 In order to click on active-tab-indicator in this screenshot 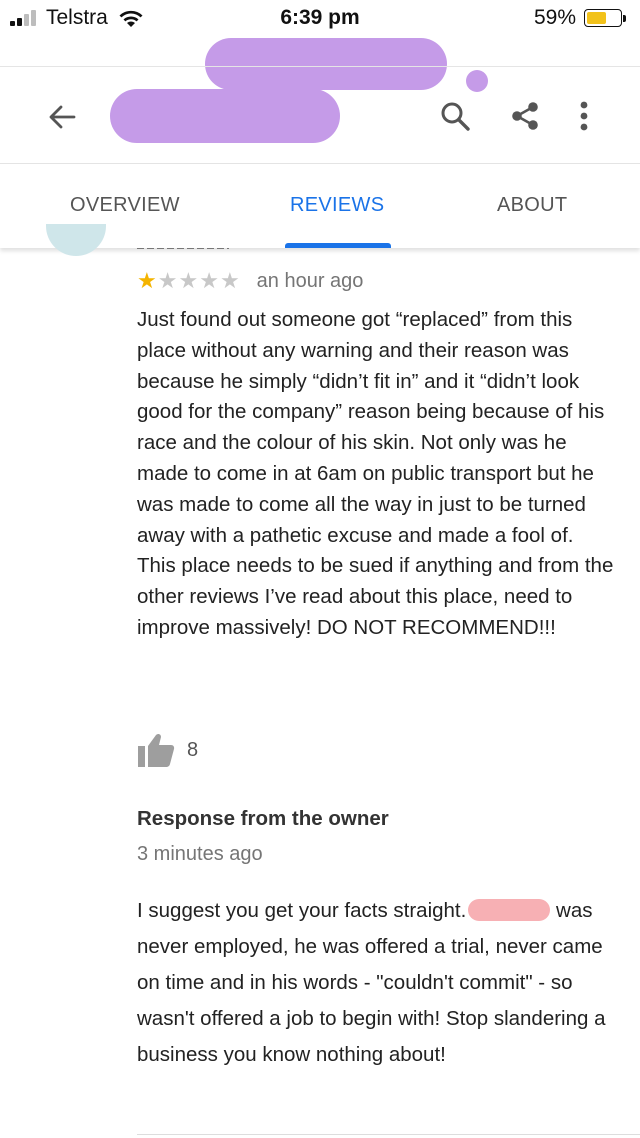, I will do `click(338, 245)`.